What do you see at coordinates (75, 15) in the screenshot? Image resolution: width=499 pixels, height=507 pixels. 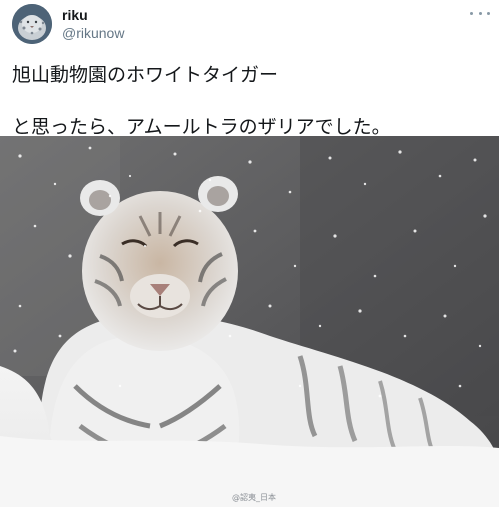 I see `author-display-name: riku` at bounding box center [75, 15].